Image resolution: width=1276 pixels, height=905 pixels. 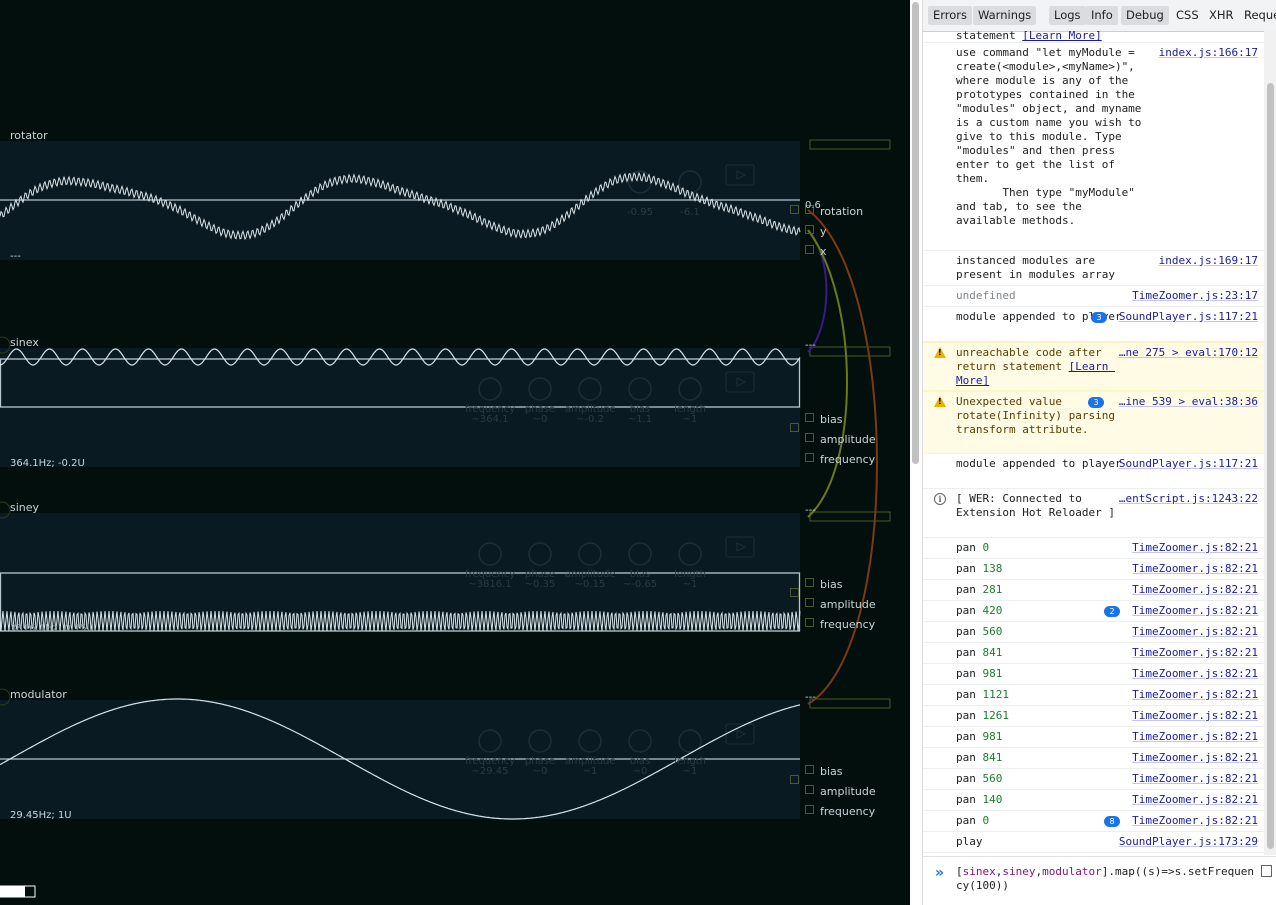 What do you see at coordinates (850, 351) in the screenshot?
I see `module-head-box-sinex` at bounding box center [850, 351].